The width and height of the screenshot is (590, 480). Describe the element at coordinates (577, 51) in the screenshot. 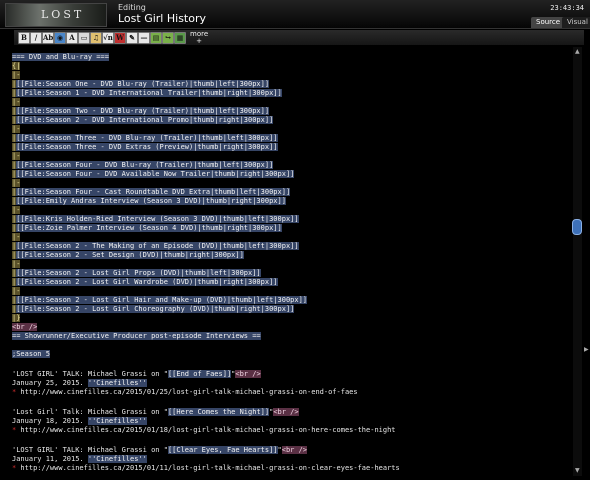

I see `scroll-up-arrow-icon: ▲` at that location.